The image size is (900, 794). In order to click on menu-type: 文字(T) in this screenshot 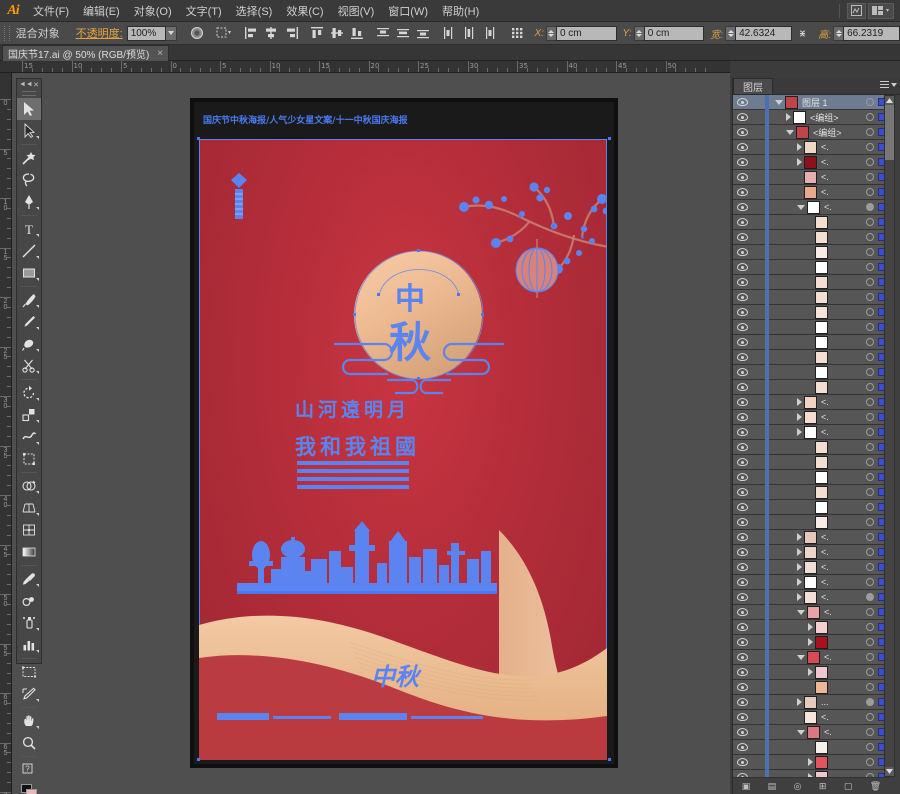, I will do `click(204, 11)`.